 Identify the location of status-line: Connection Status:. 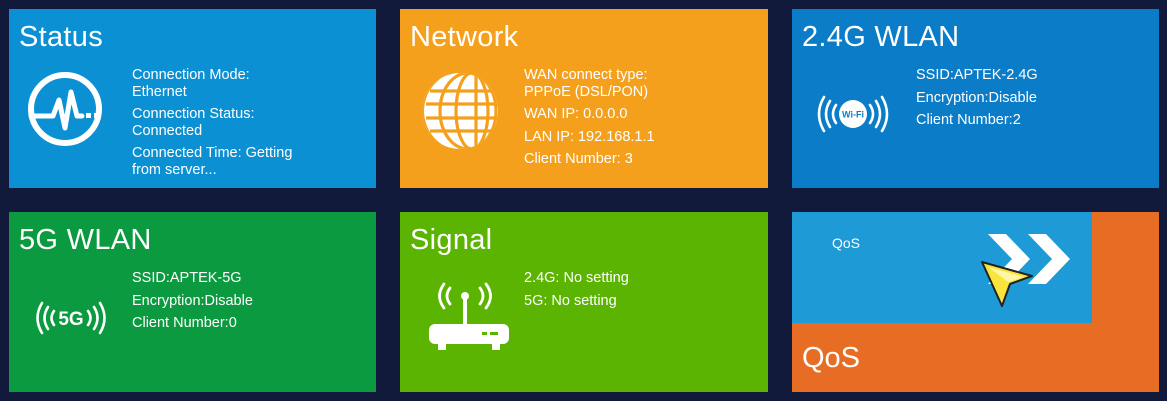
(193, 114).